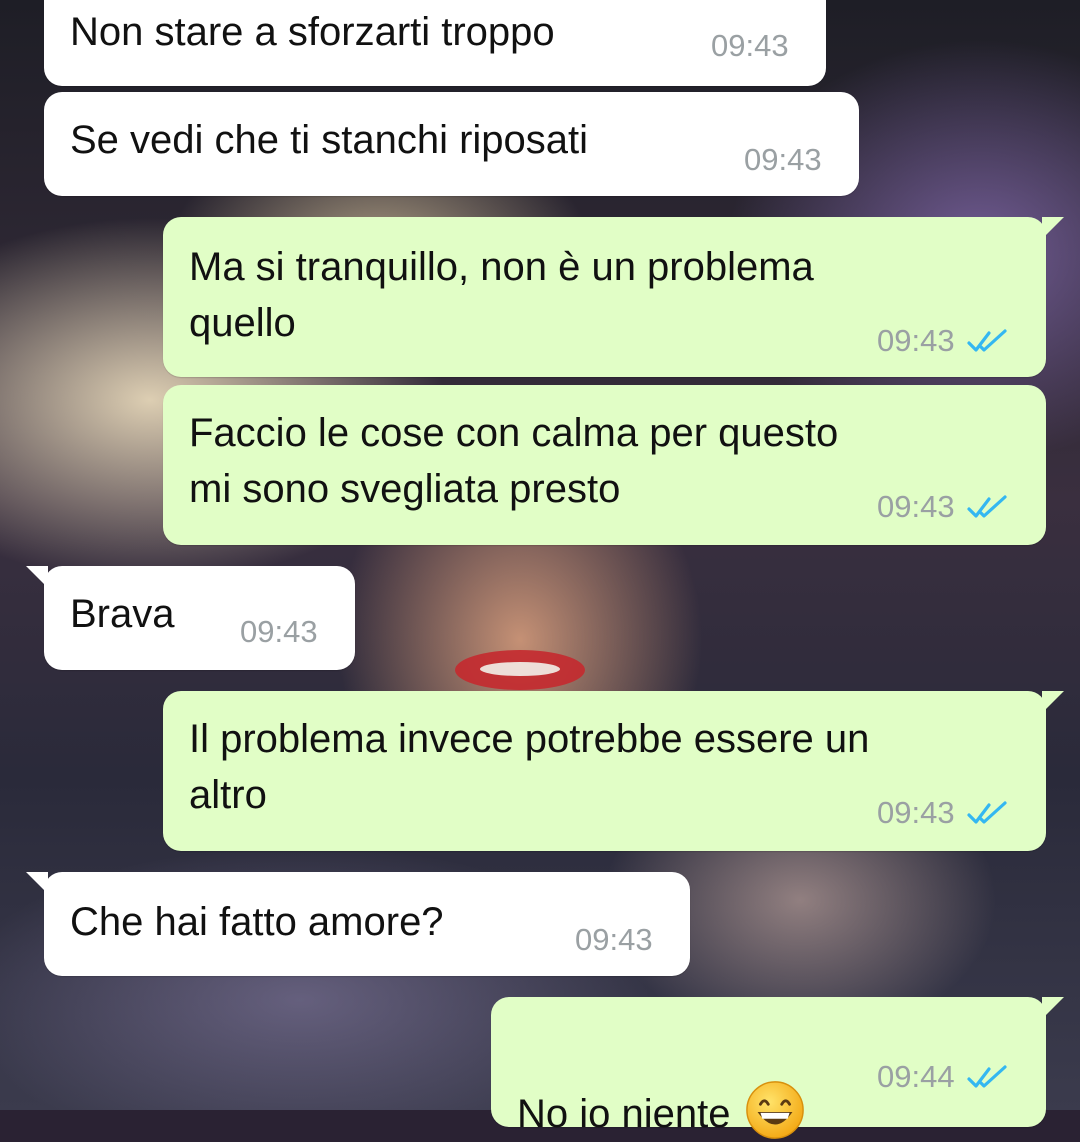  I want to click on message-bubble-incoming: Che hai fatto amore? 09:43, so click(358, 924).